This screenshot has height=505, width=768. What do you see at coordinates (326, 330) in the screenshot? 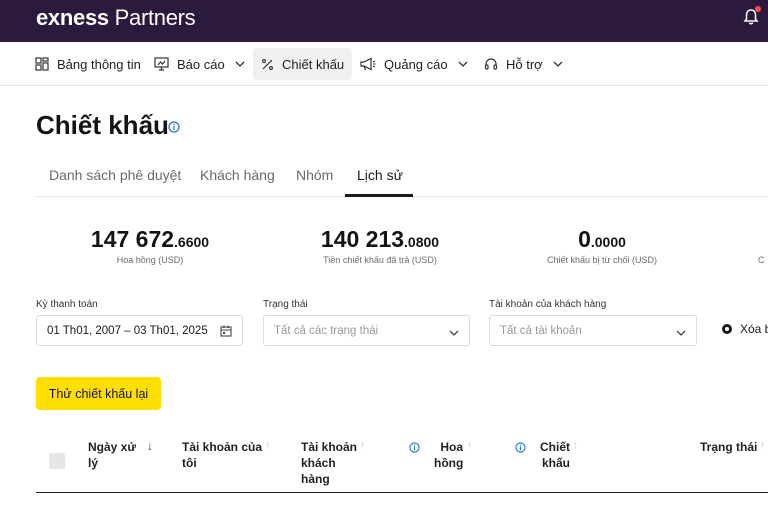
I see `status-placeholder: Tất cả các trạng thái` at bounding box center [326, 330].